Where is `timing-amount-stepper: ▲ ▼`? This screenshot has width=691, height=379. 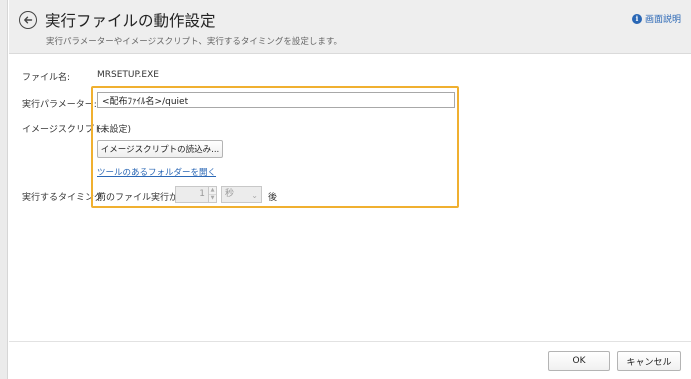
timing-amount-stepper: ▲ ▼ is located at coordinates (212, 194).